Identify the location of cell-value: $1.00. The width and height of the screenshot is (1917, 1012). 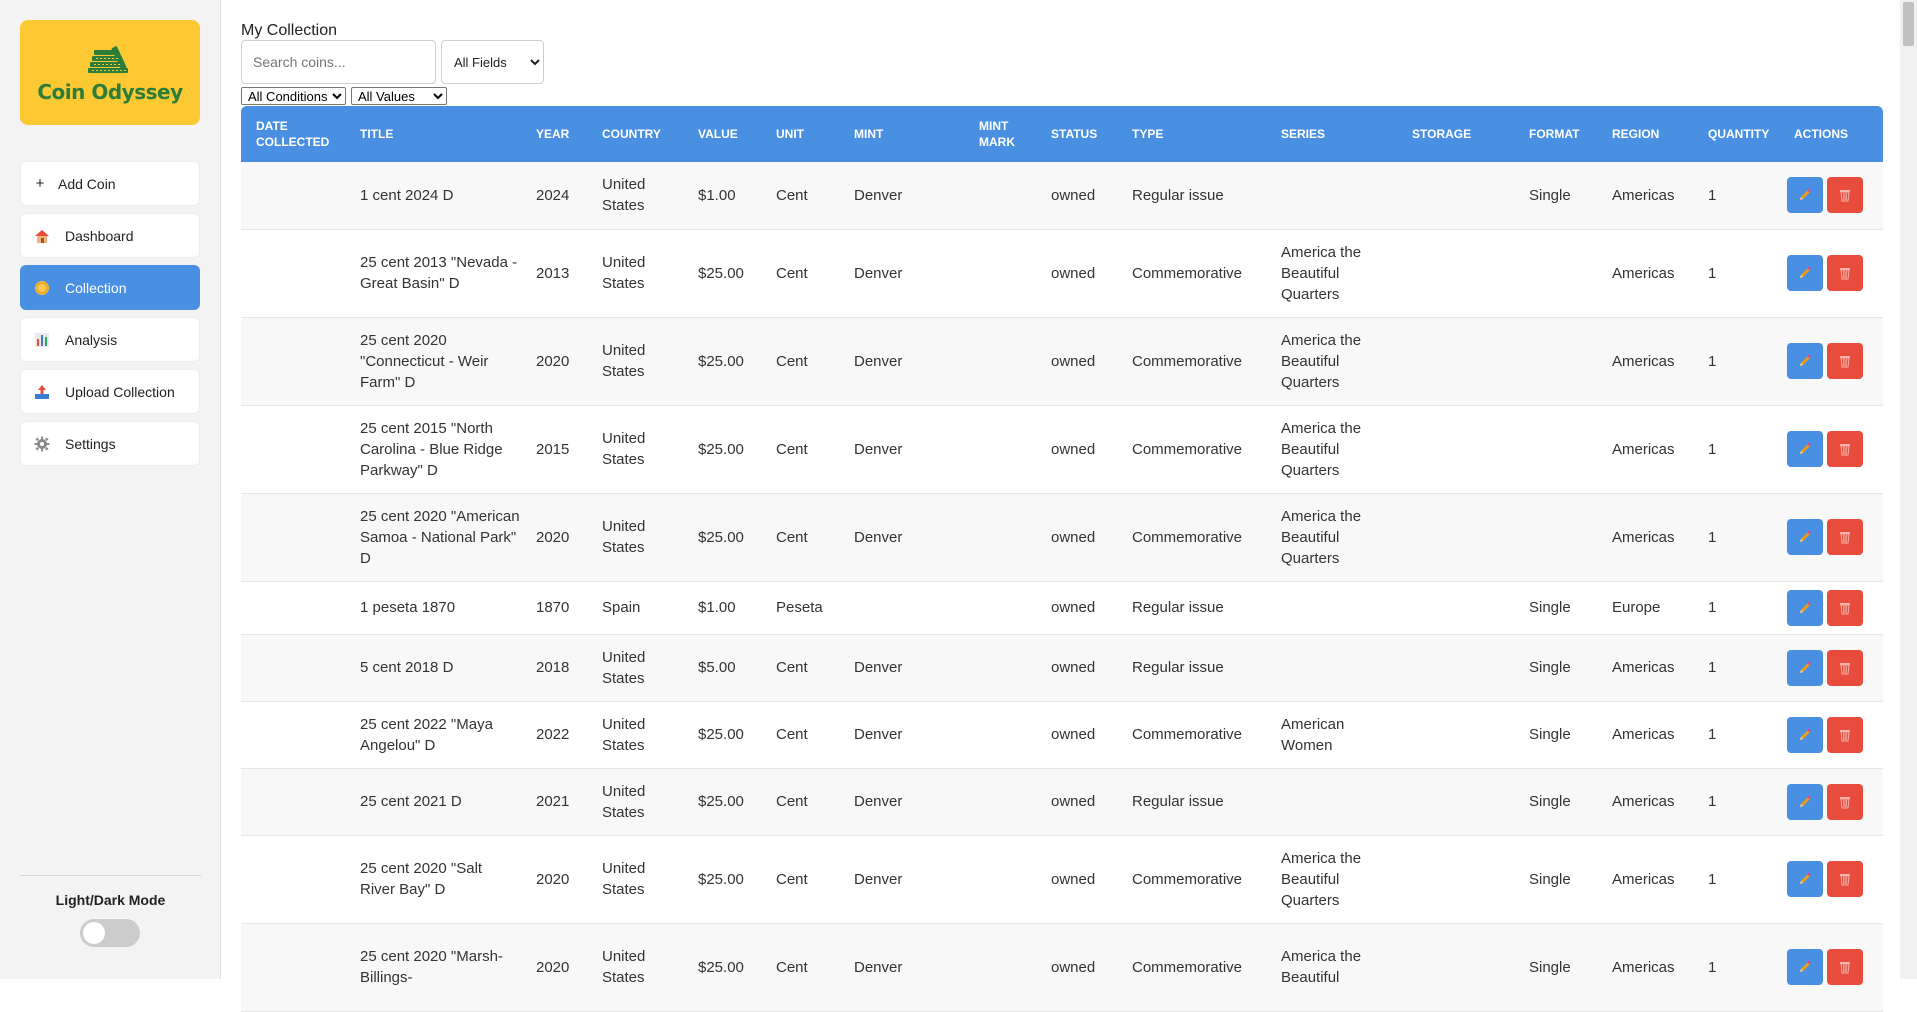
(722, 607).